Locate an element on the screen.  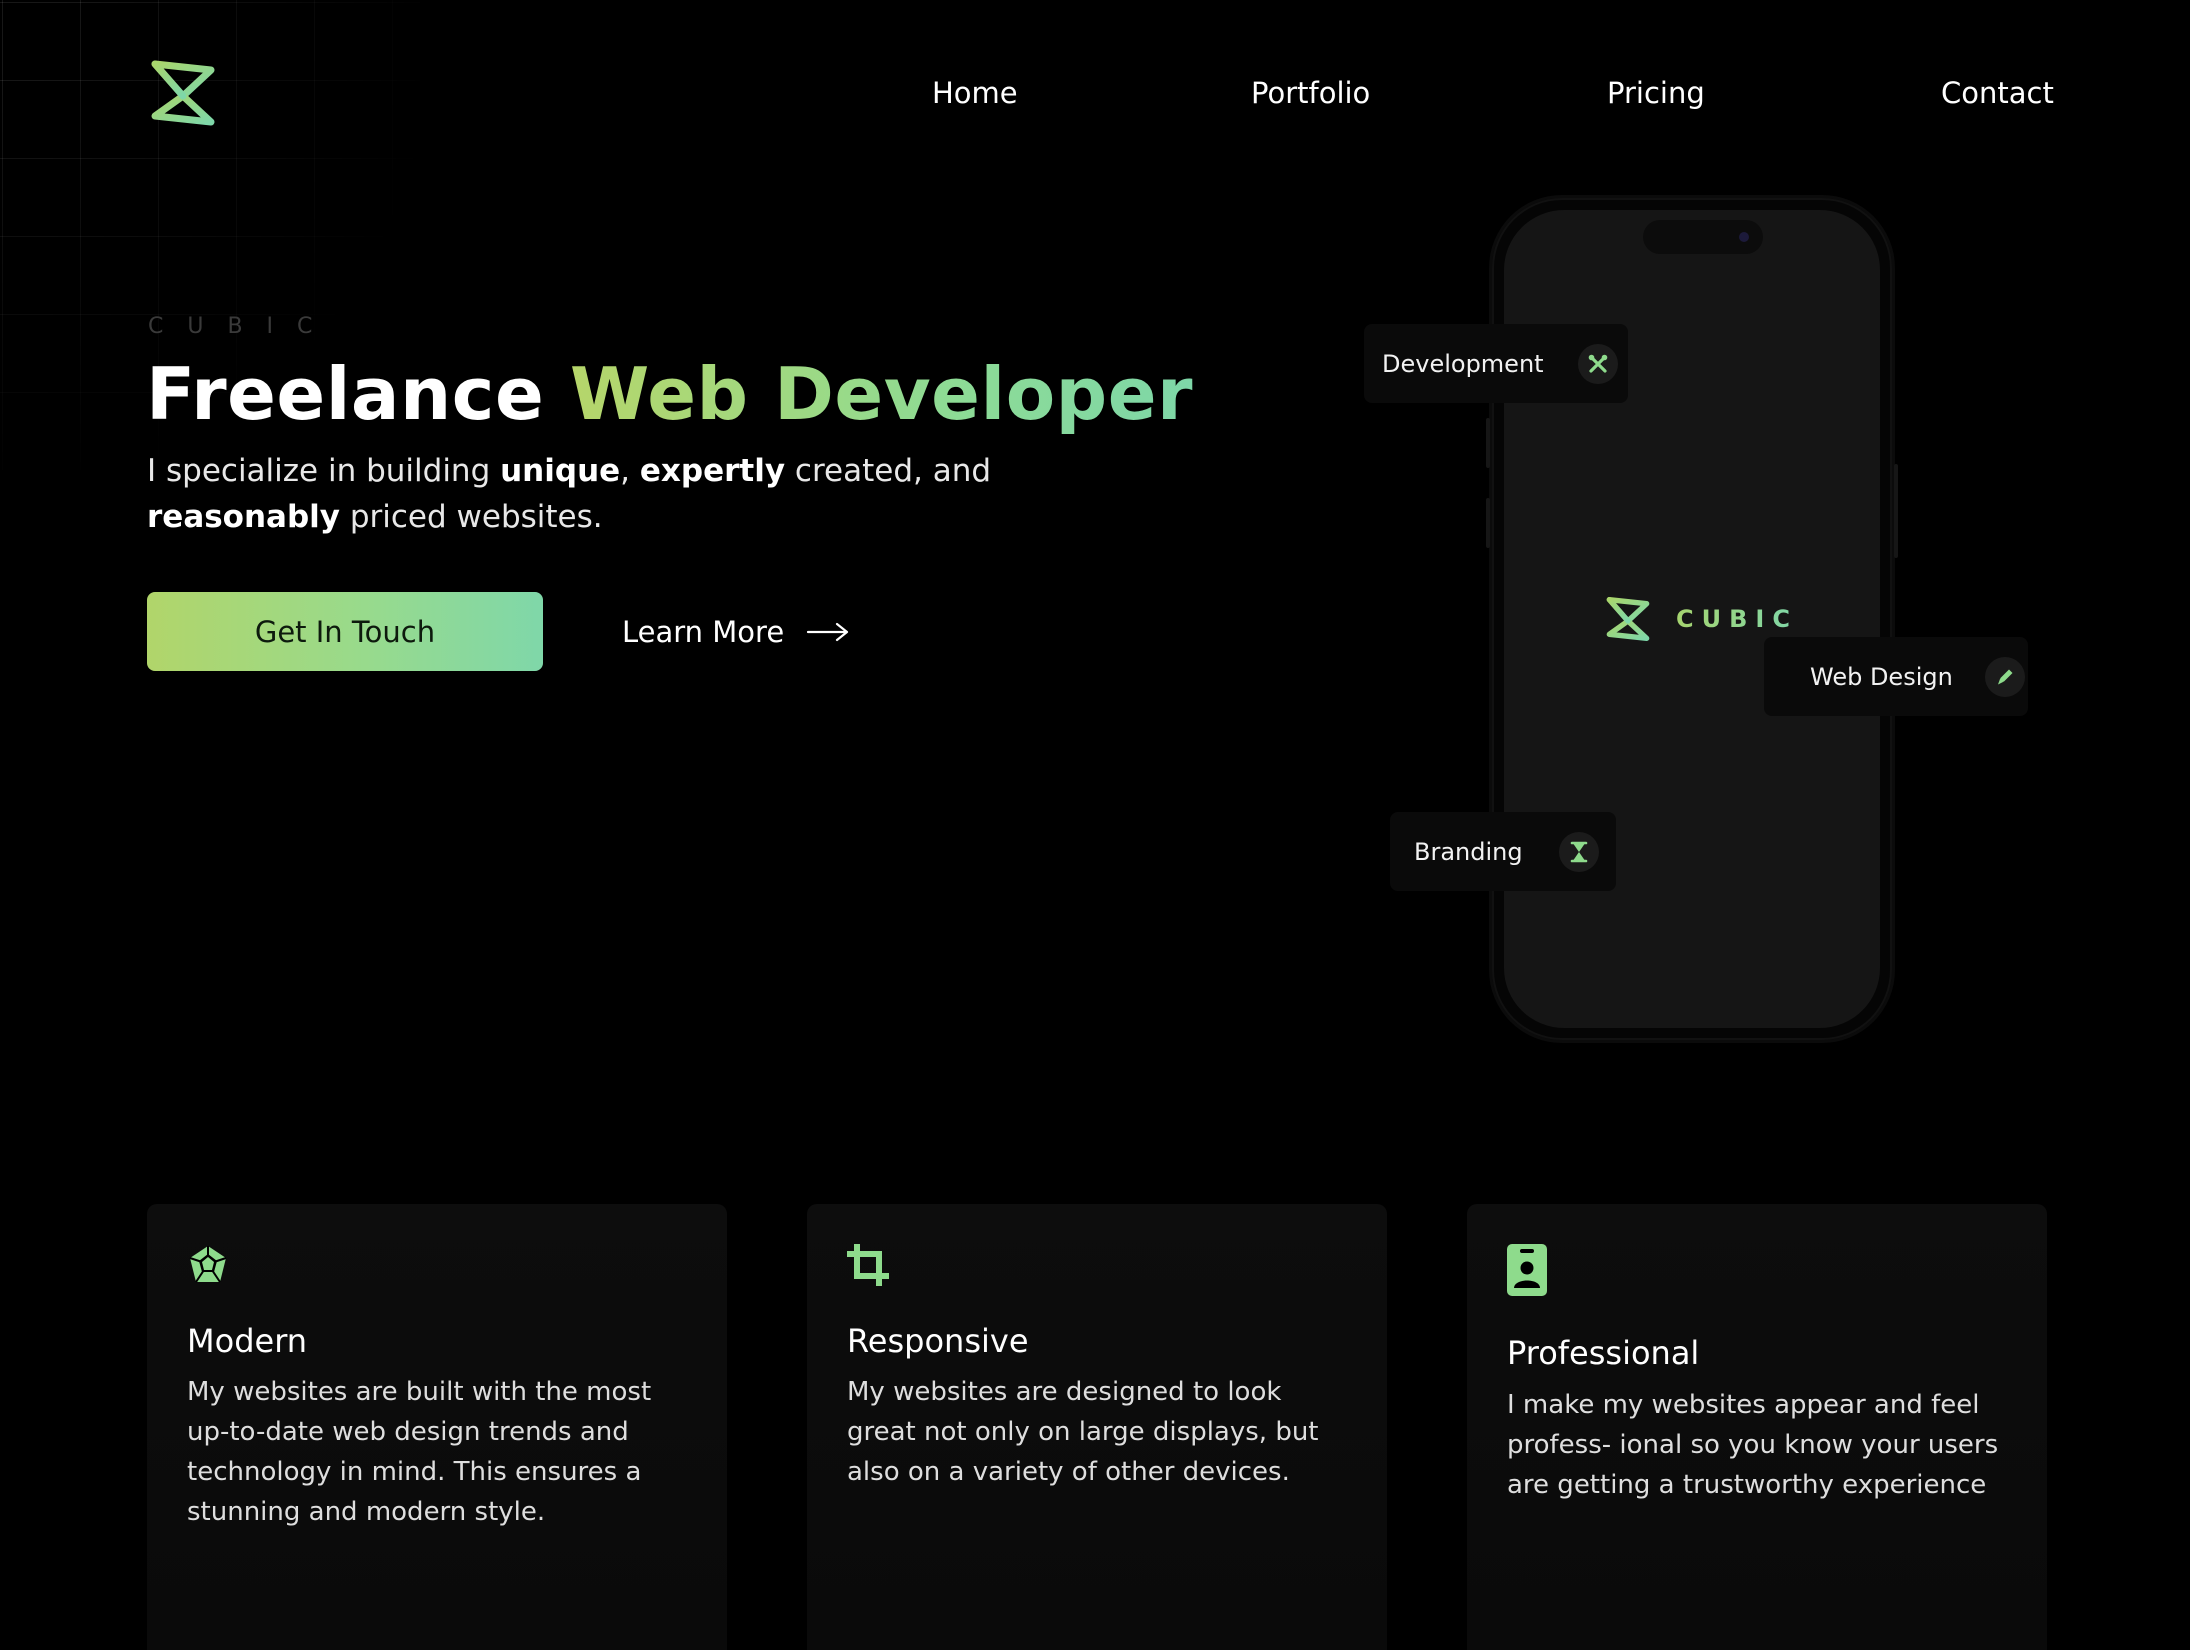
hero-title-plain: Freelance is located at coordinates (358, 394).